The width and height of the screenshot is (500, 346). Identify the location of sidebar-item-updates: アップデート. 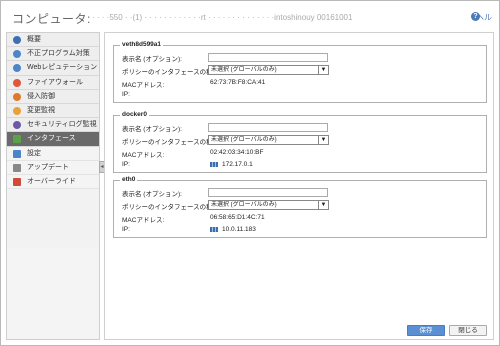
(53, 167).